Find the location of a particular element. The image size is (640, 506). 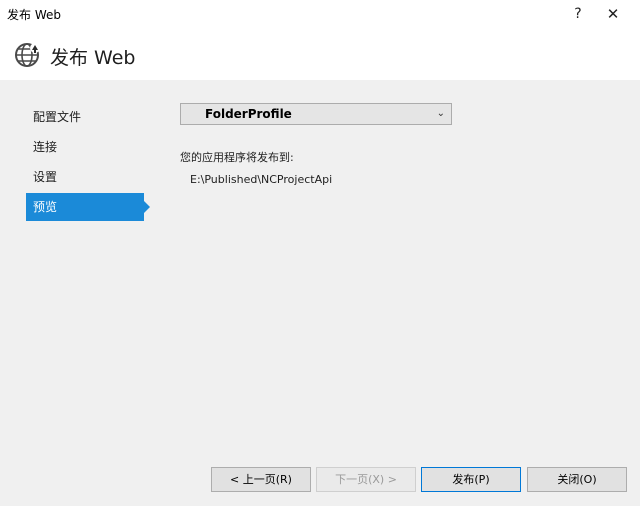

close-button: 关闭(O) is located at coordinates (577, 479).